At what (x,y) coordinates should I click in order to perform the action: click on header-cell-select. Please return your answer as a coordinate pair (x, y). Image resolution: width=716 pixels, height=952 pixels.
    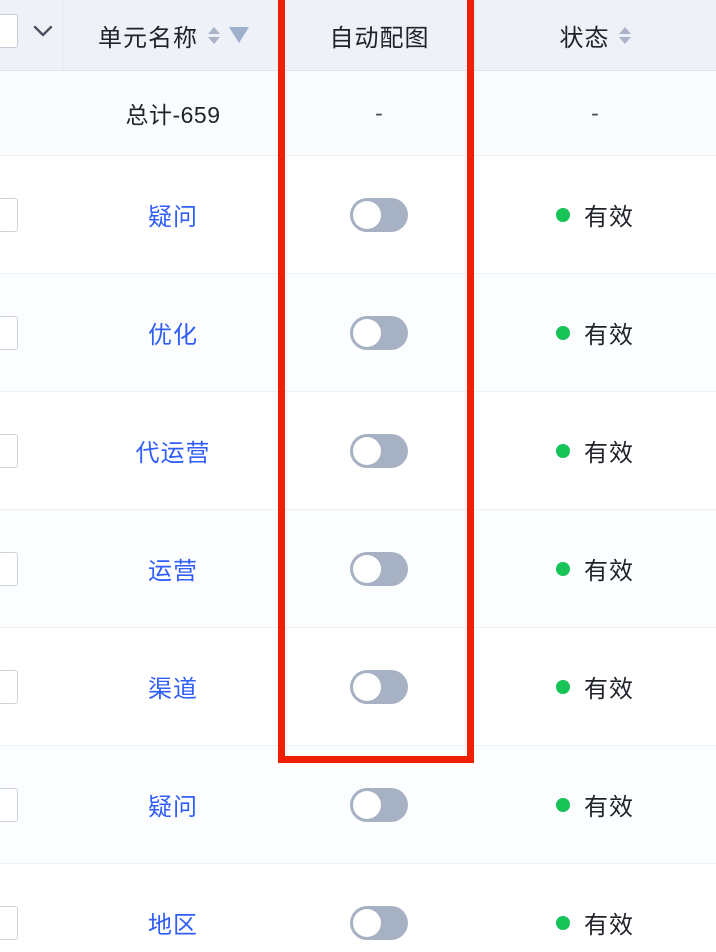
    Looking at the image, I should click on (31, 35).